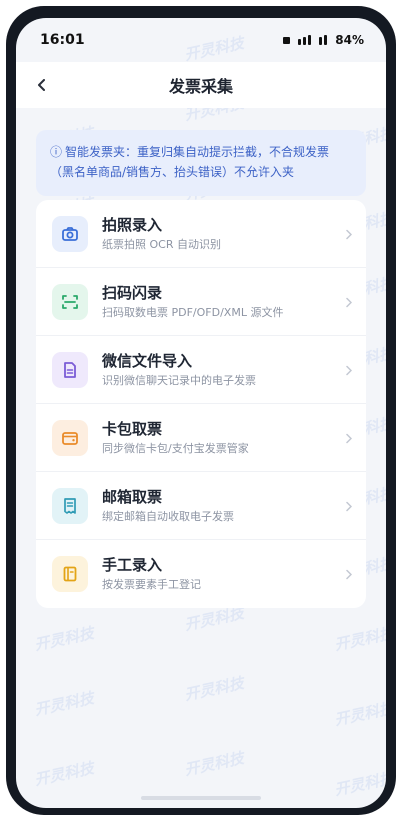 The width and height of the screenshot is (406, 825). What do you see at coordinates (132, 565) in the screenshot?
I see `method-title: 手工录入` at bounding box center [132, 565].